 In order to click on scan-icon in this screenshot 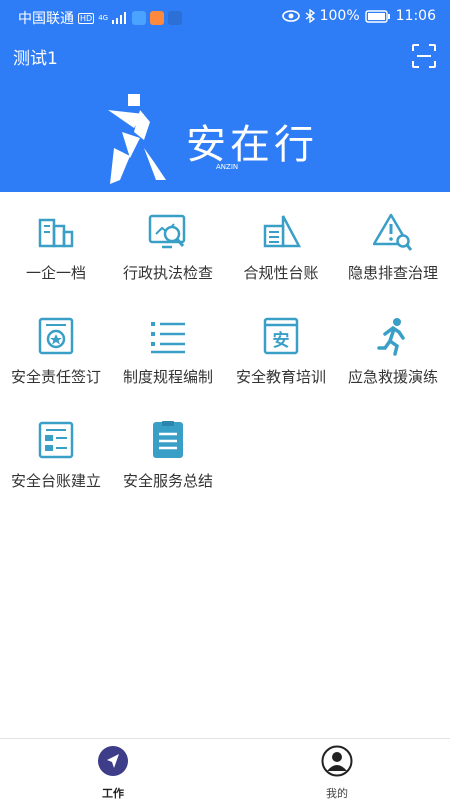, I will do `click(424, 56)`.